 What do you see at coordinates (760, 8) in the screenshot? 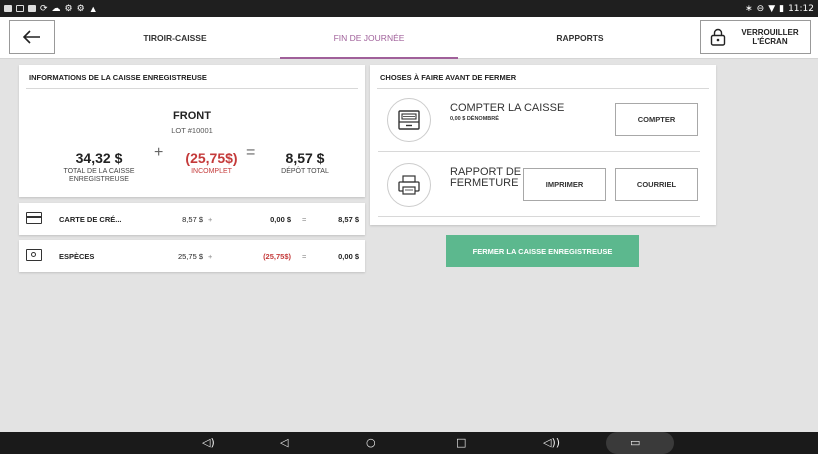
I see `dnd-icon: ⊖` at bounding box center [760, 8].